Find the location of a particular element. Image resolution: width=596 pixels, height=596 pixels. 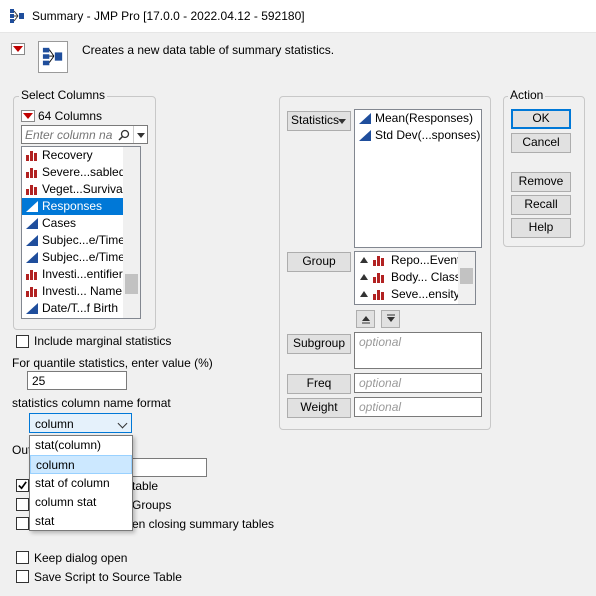

remove-button: Remove is located at coordinates (541, 182).